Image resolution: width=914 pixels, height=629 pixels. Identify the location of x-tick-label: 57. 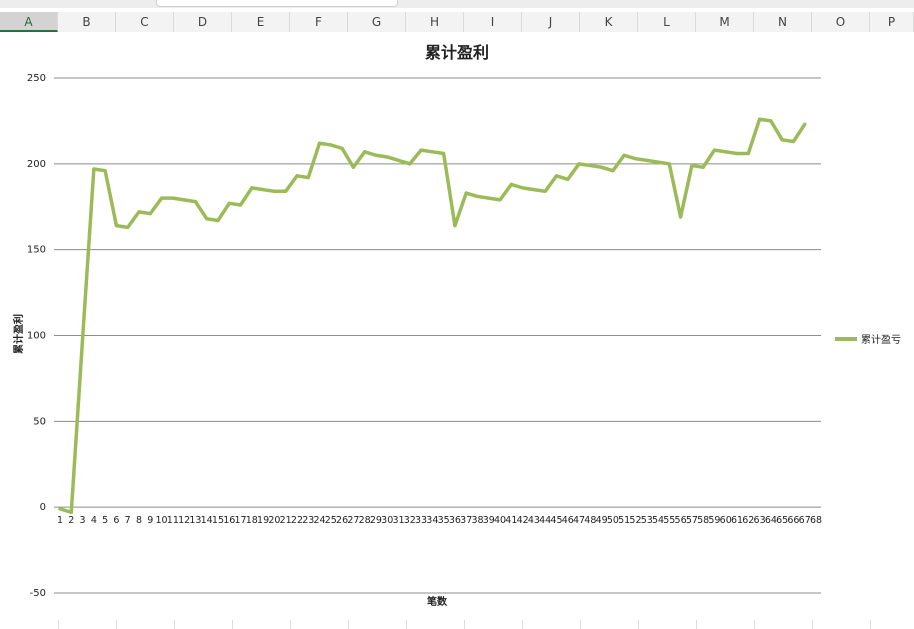
(692, 520).